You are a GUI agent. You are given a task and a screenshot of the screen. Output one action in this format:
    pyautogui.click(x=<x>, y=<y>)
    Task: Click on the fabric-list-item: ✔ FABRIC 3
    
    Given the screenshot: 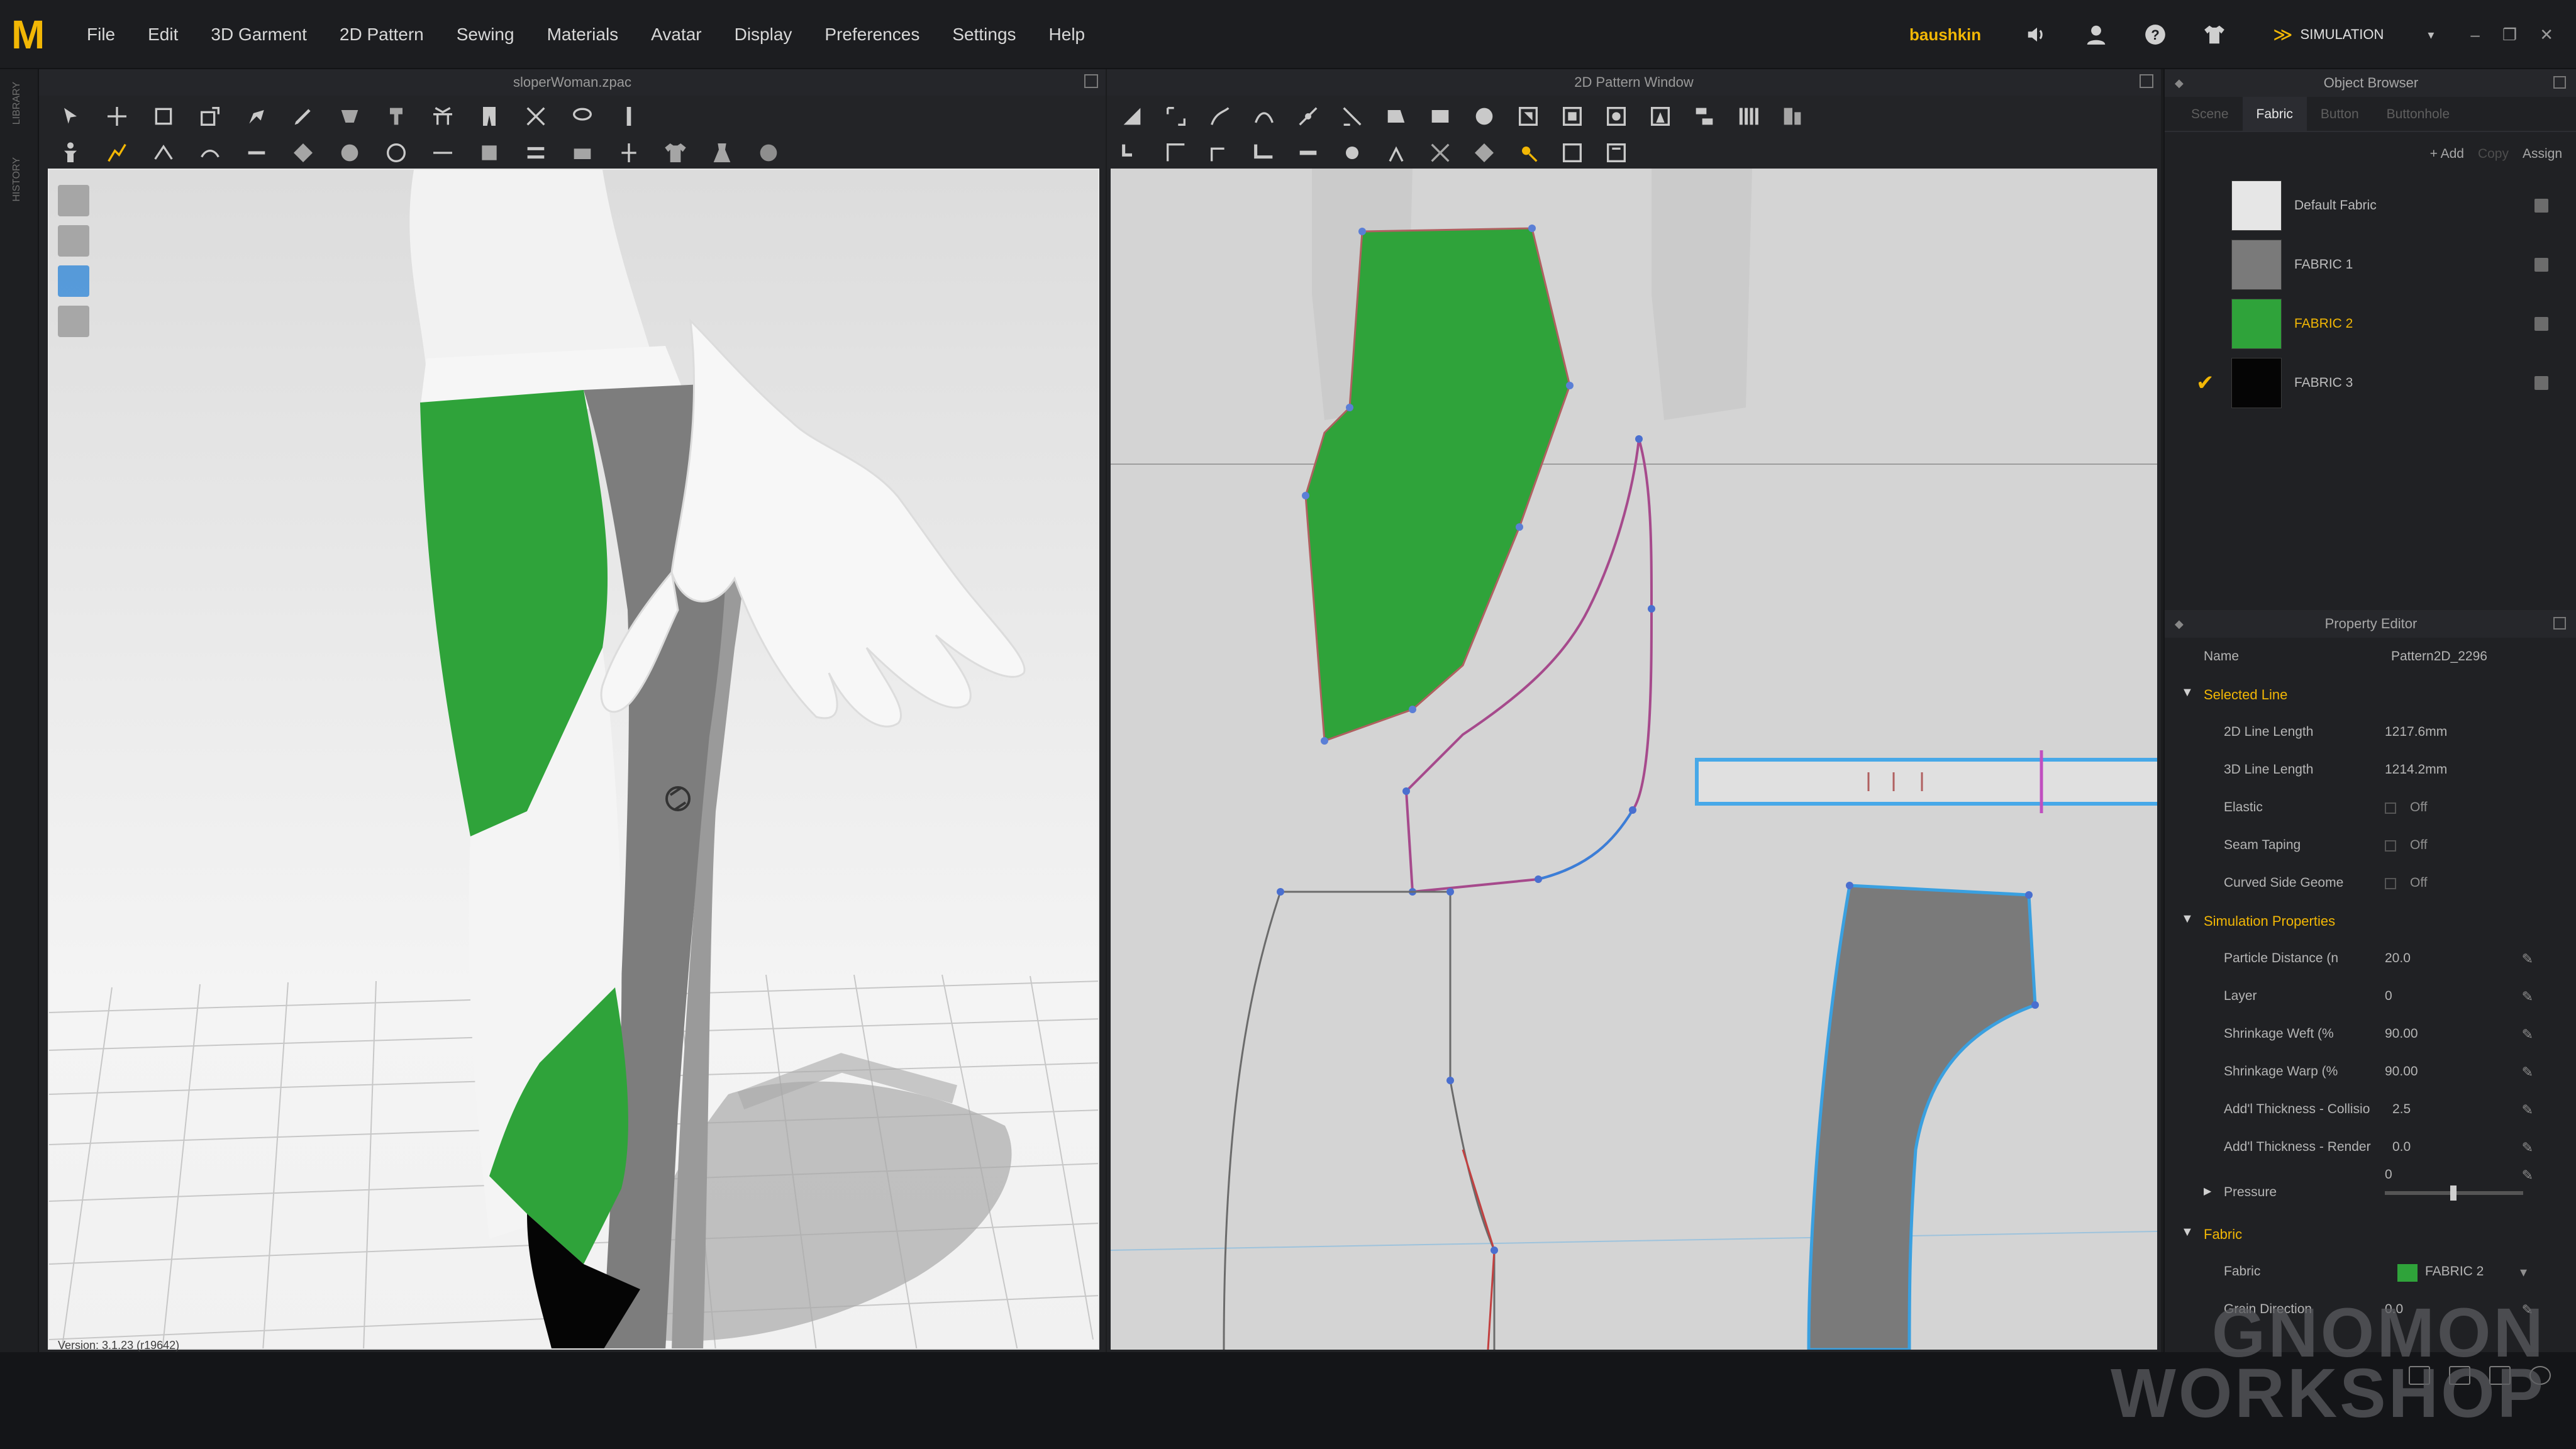 What is the action you would take?
    pyautogui.click(x=2370, y=383)
    